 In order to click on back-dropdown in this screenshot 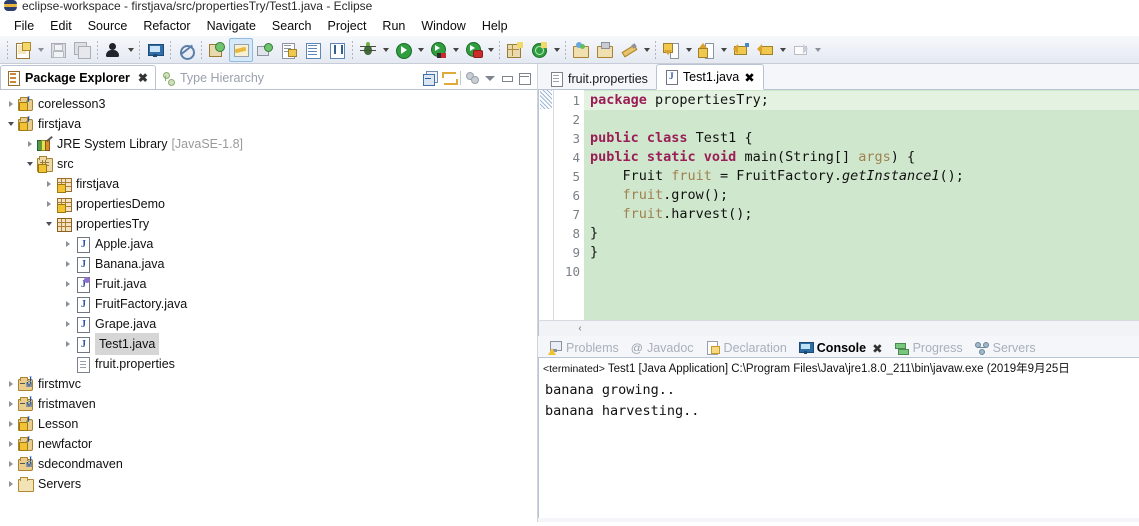, I will do `click(782, 50)`.